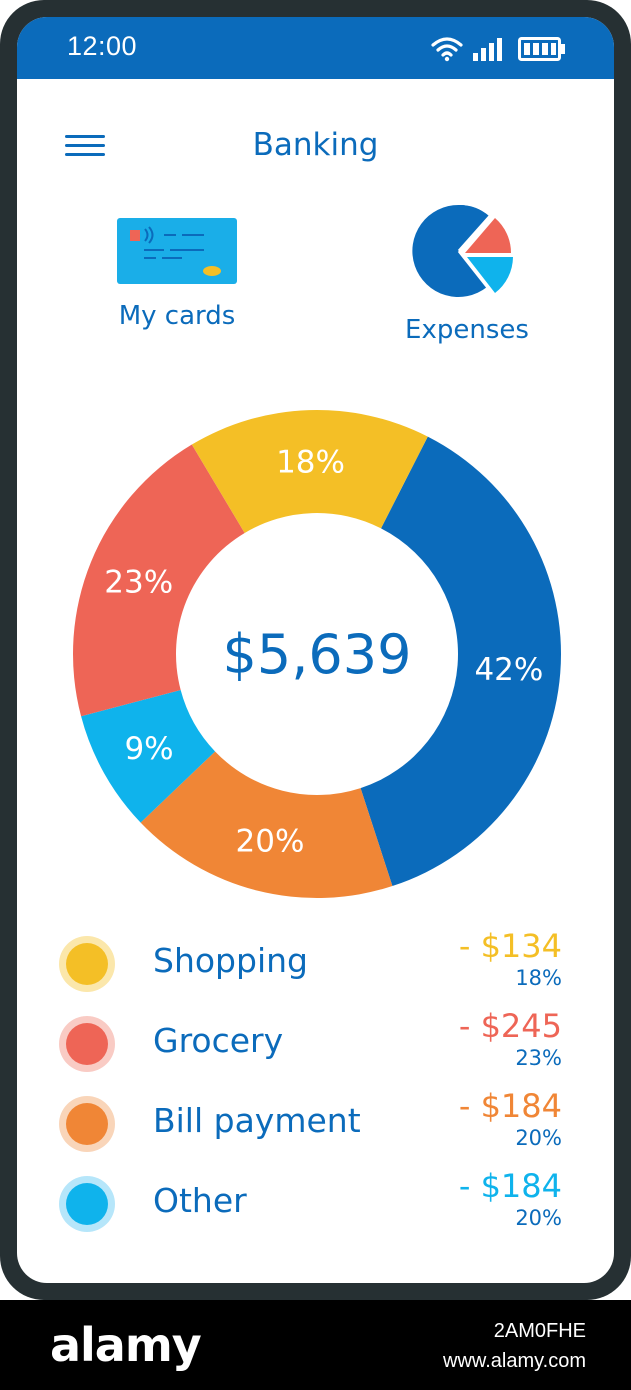  I want to click on legend-row-bill-payment: Bill payment - $184 20%, so click(315, 1122).